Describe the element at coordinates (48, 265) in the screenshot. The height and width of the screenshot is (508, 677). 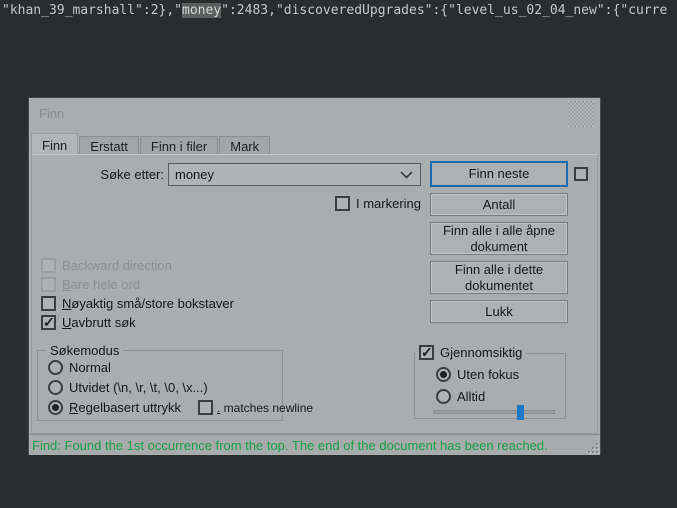
I see `checkbox-backward-direction` at that location.